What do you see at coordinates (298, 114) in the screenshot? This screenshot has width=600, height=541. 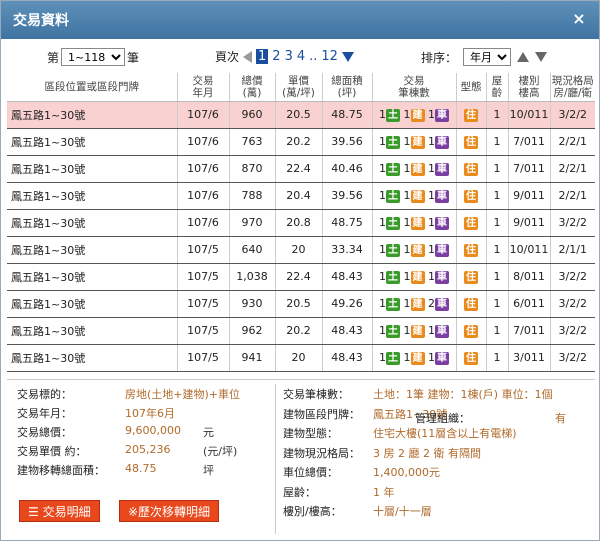 I see `cell-unit: 20.5` at bounding box center [298, 114].